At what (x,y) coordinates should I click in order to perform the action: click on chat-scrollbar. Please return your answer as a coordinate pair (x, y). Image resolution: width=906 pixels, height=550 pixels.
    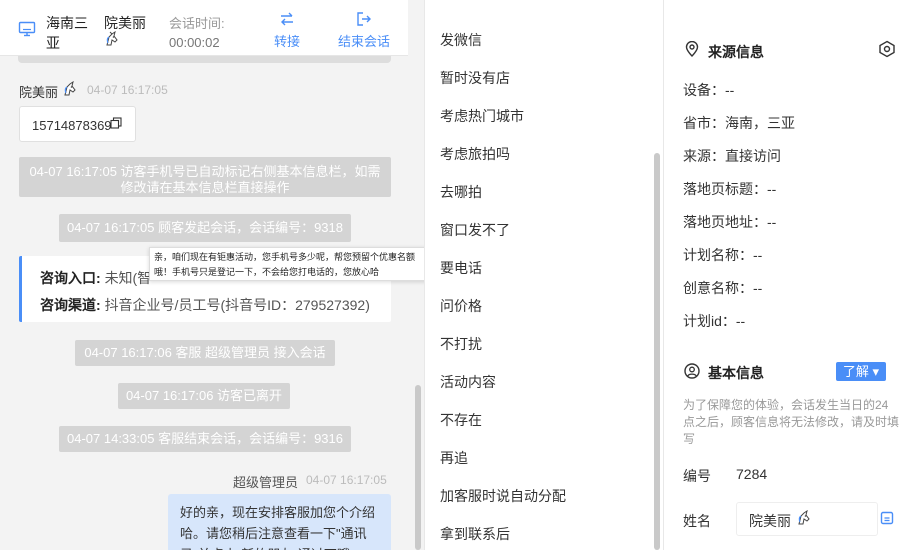
    Looking at the image, I should click on (418, 467).